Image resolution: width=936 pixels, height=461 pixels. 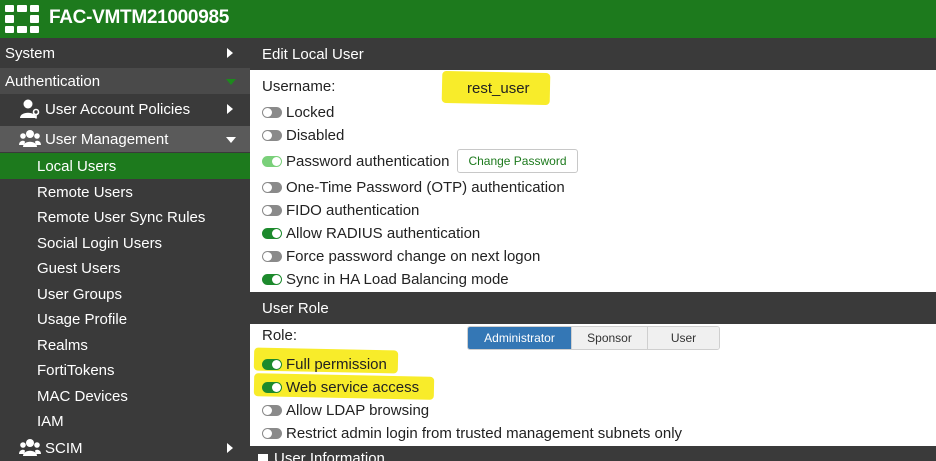 I want to click on ha-sync-toggle-row: Sync in HA Load Balancing mode, so click(x=385, y=279).